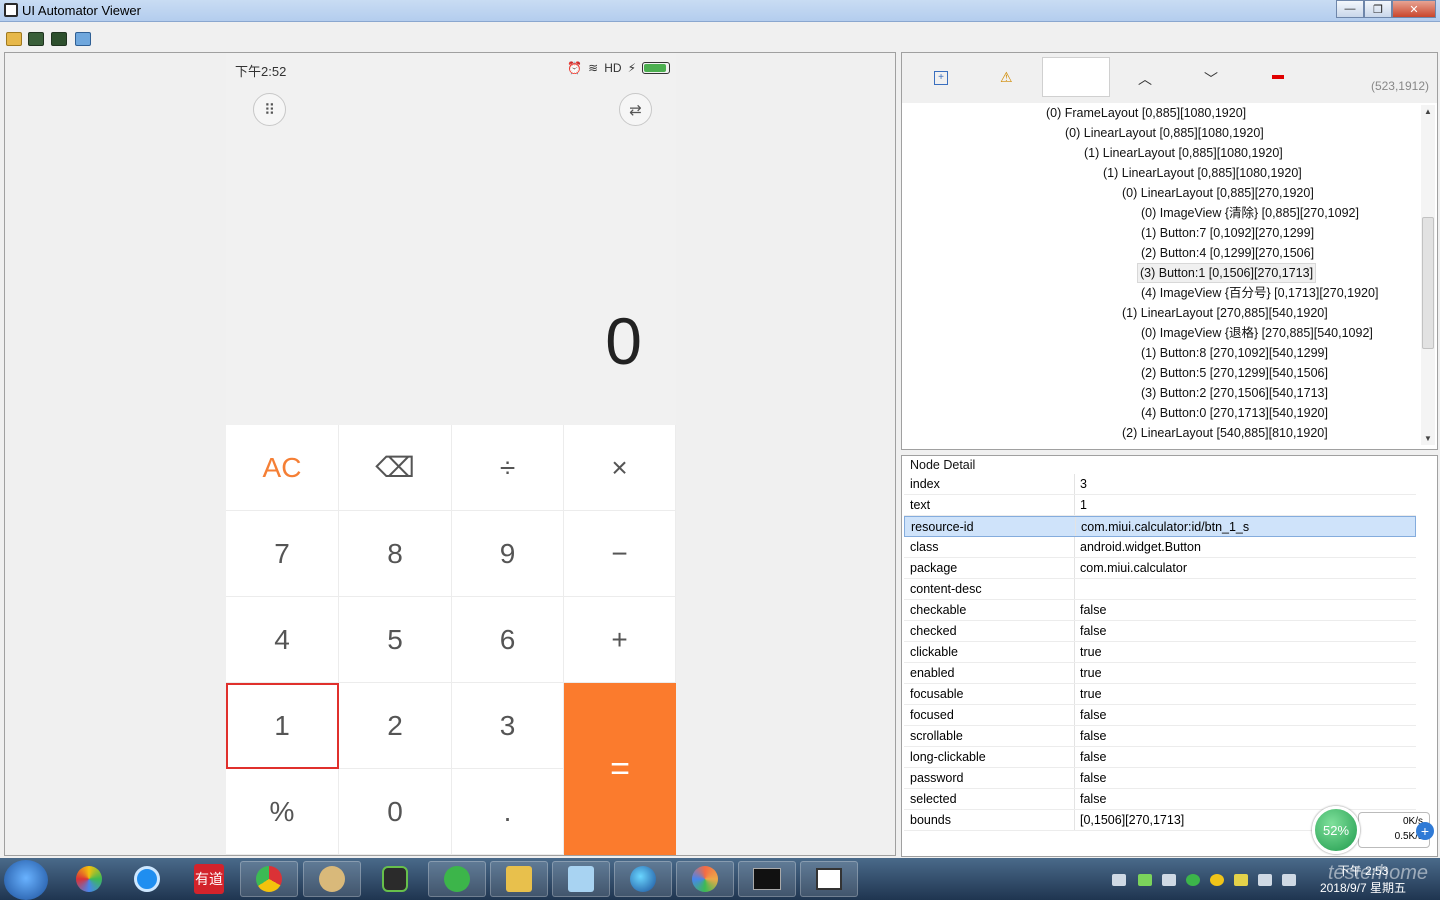 The width and height of the screenshot is (1440, 900). I want to click on taskbar-app-chrome, so click(269, 879).